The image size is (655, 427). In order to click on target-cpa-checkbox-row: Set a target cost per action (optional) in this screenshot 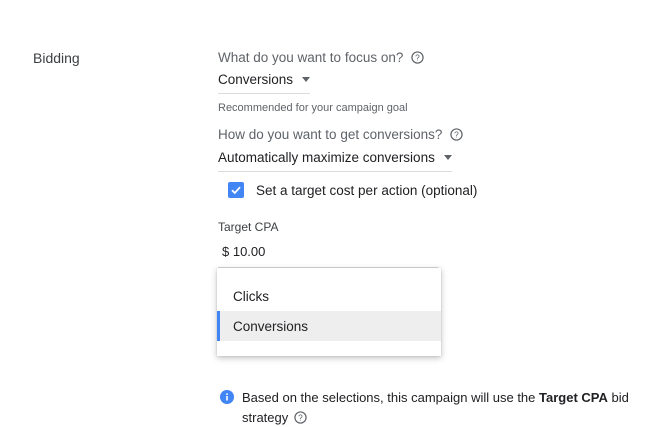, I will do `click(352, 190)`.